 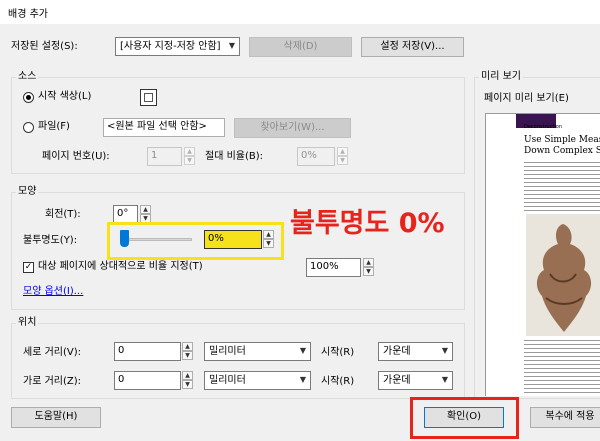 What do you see at coordinates (227, 351) in the screenshot?
I see `vertical-unit-value: 밀리미터` at bounding box center [227, 351].